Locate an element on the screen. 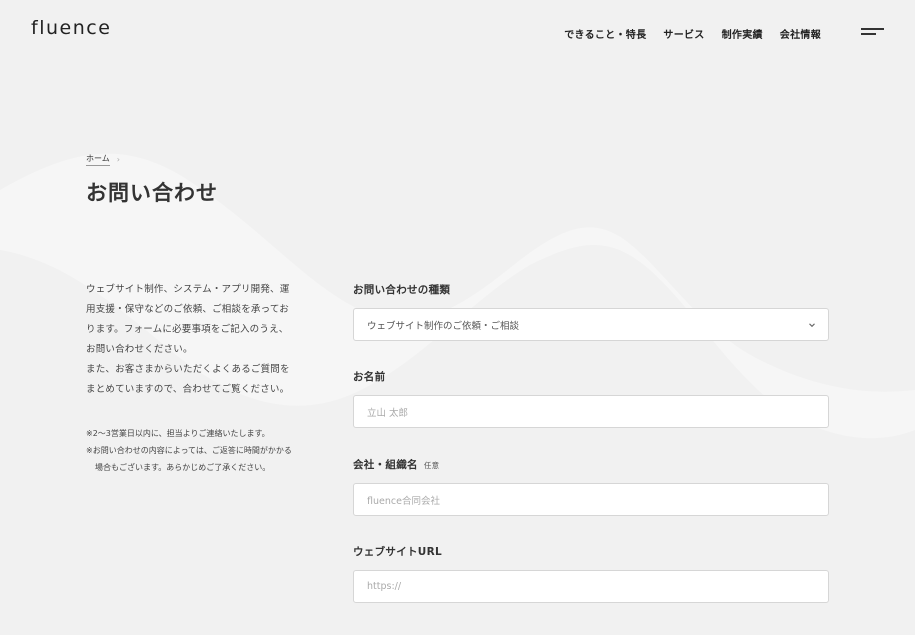  company-input: fluence合同会社 is located at coordinates (591, 499).